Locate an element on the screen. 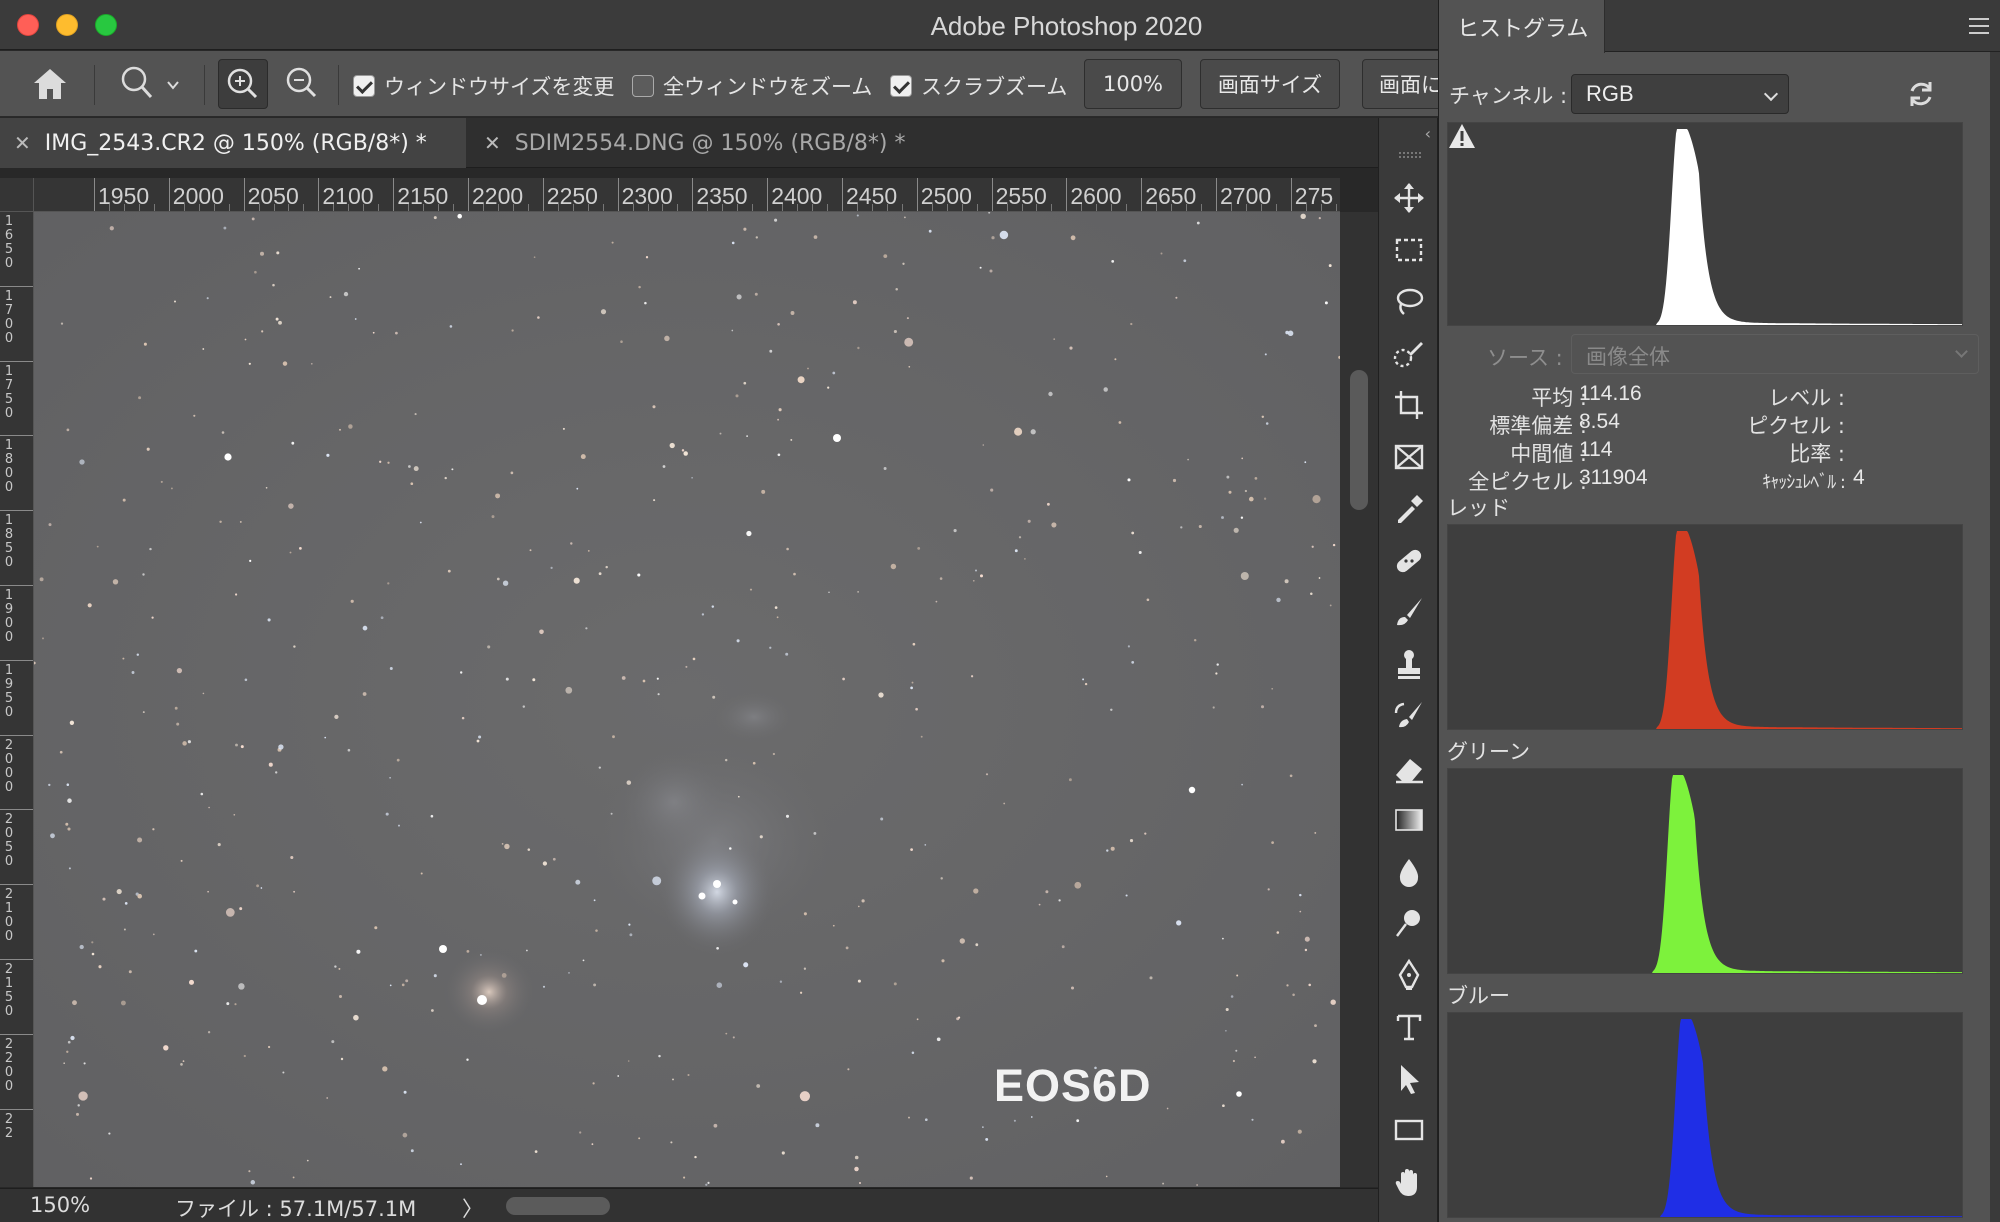 The height and width of the screenshot is (1222, 2000). tab-img-2543: ✕ IMG_2543.CR2 @ 150% (RGB/8*) * is located at coordinates (233, 143).